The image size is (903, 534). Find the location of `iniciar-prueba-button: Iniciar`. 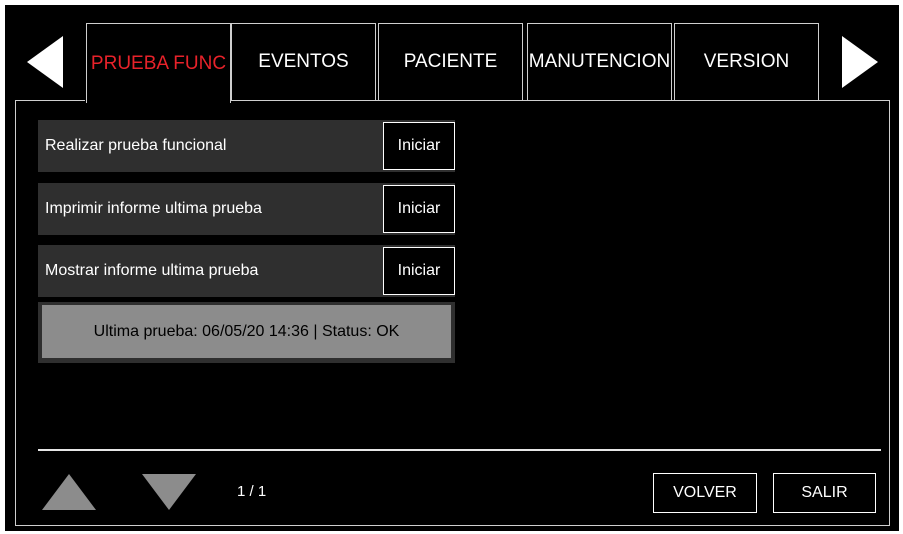

iniciar-prueba-button: Iniciar is located at coordinates (419, 146).